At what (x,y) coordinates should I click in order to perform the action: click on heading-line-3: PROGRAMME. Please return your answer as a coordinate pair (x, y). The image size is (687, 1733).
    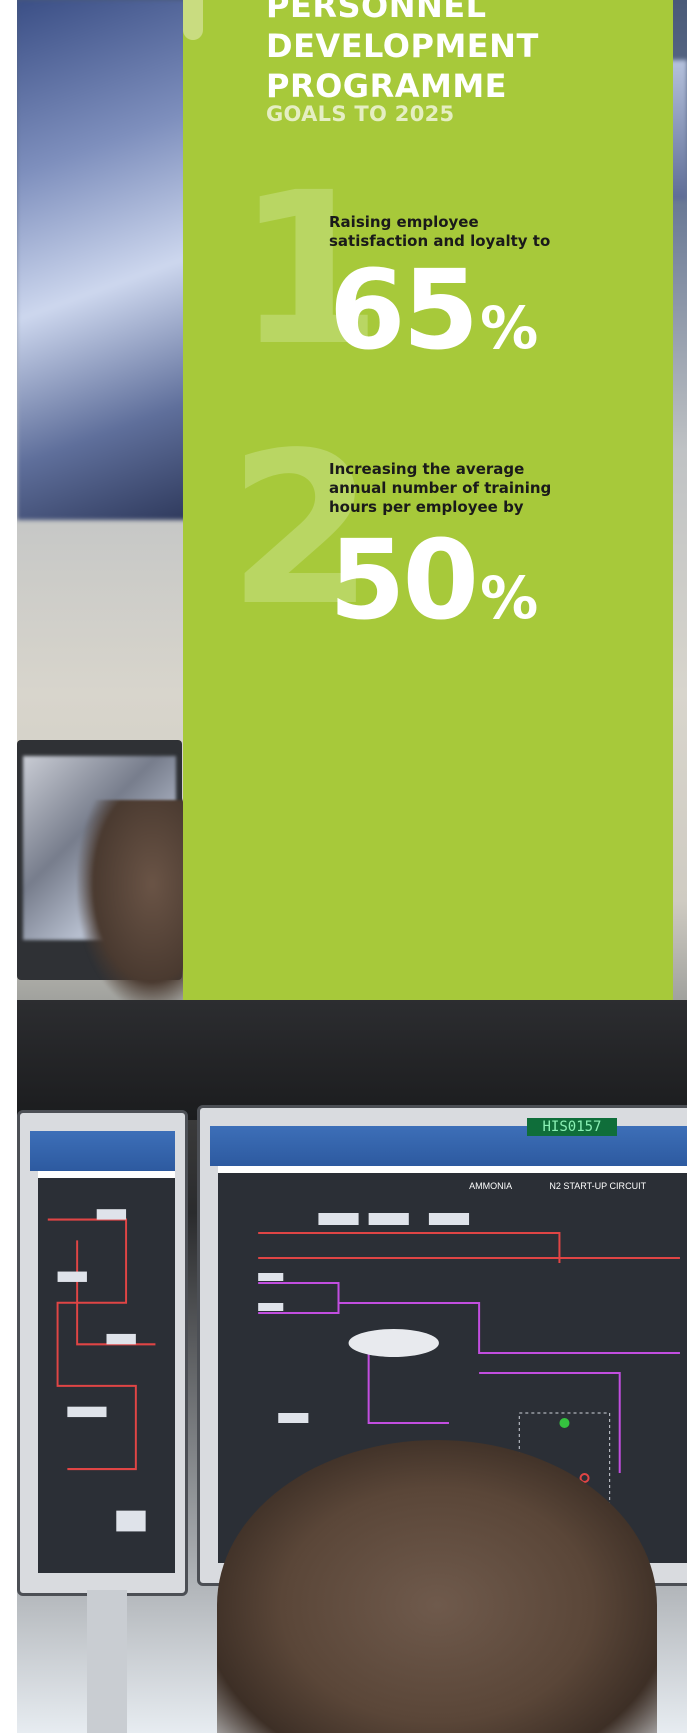
    Looking at the image, I should click on (387, 86).